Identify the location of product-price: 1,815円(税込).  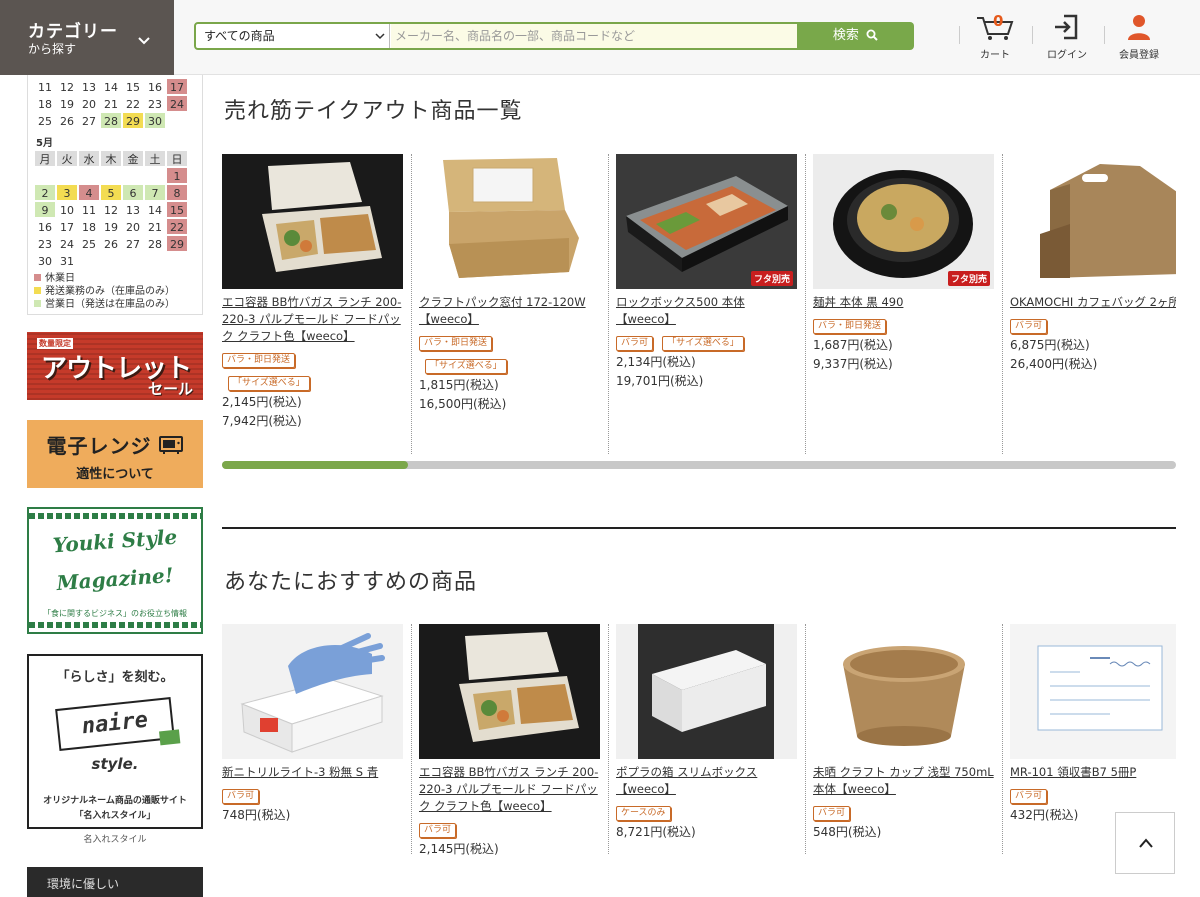
(459, 385).